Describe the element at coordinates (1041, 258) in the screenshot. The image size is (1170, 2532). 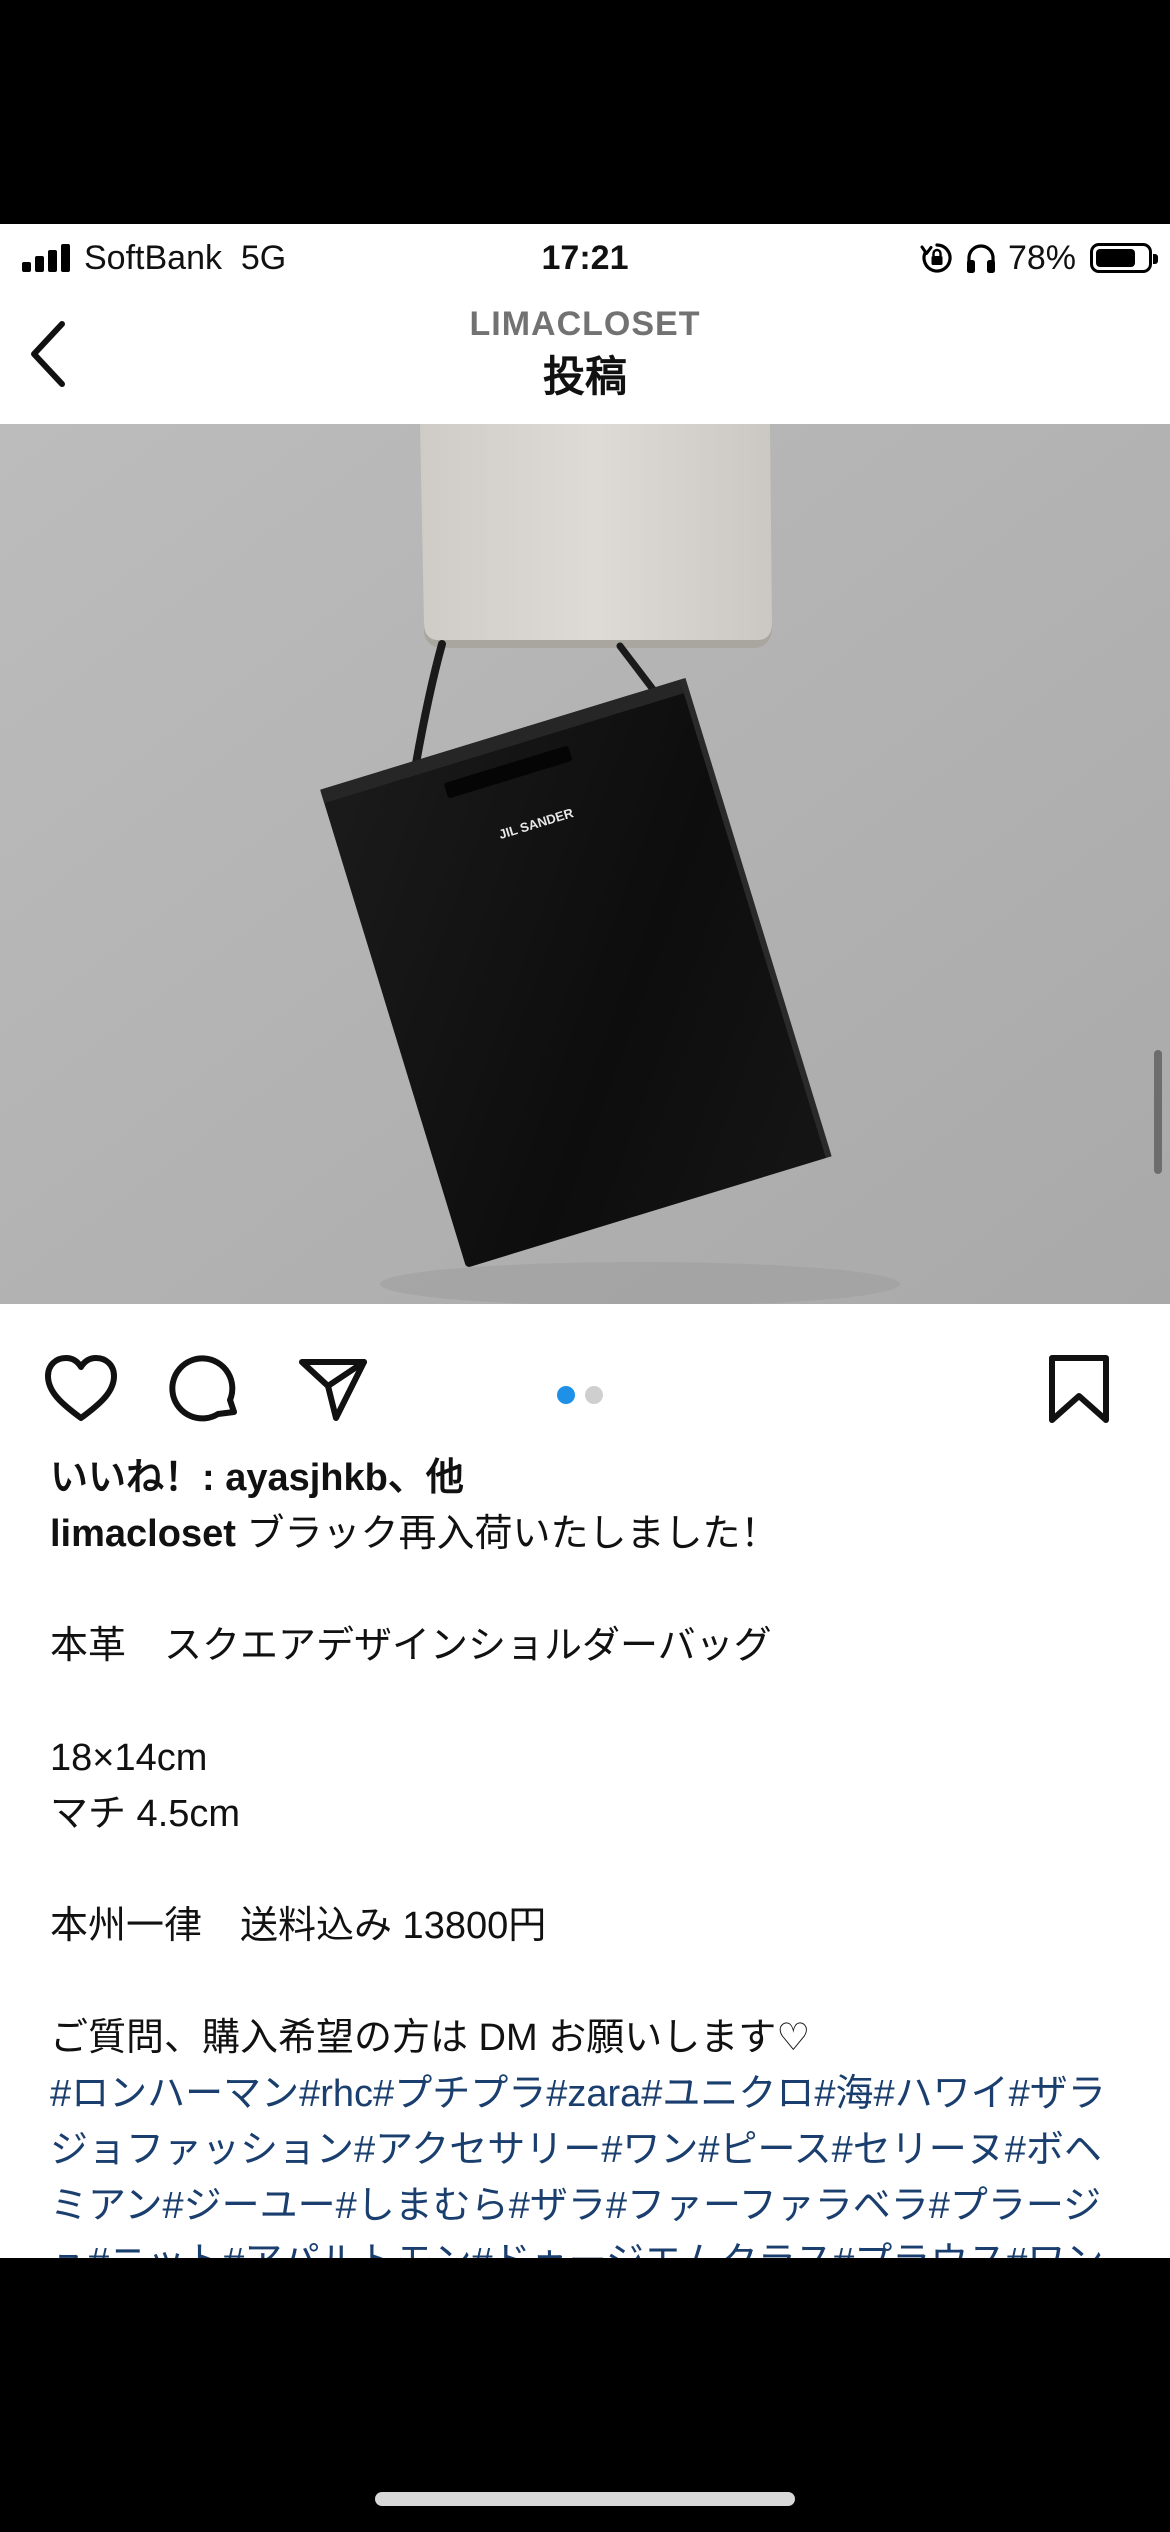
I see `battery-percentage: 78%` at that location.